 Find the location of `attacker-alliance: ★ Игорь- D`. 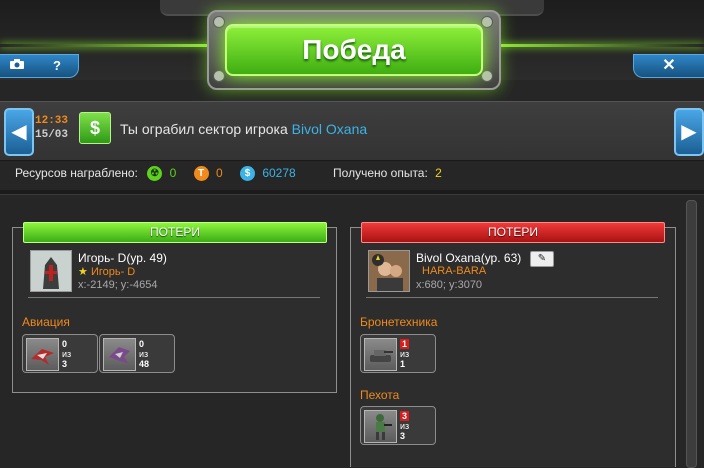

attacker-alliance: ★ Игорь- D is located at coordinates (106, 271).